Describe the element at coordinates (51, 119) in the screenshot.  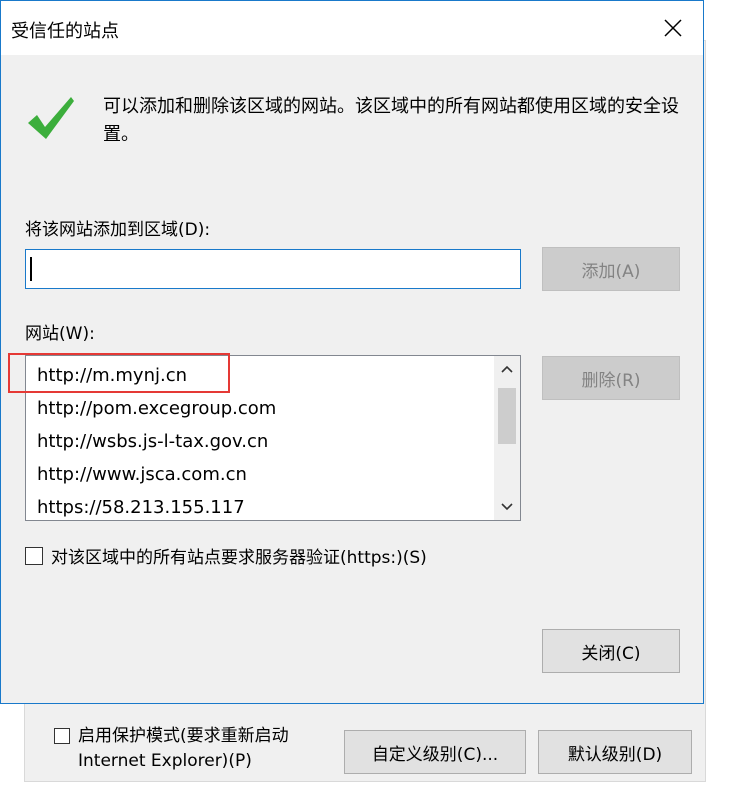
I see `checkmark-icon` at that location.